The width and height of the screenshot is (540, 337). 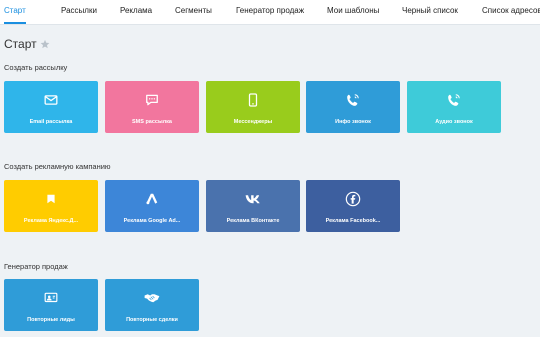 I want to click on tab-mailings: Рассылки, so click(x=79, y=12).